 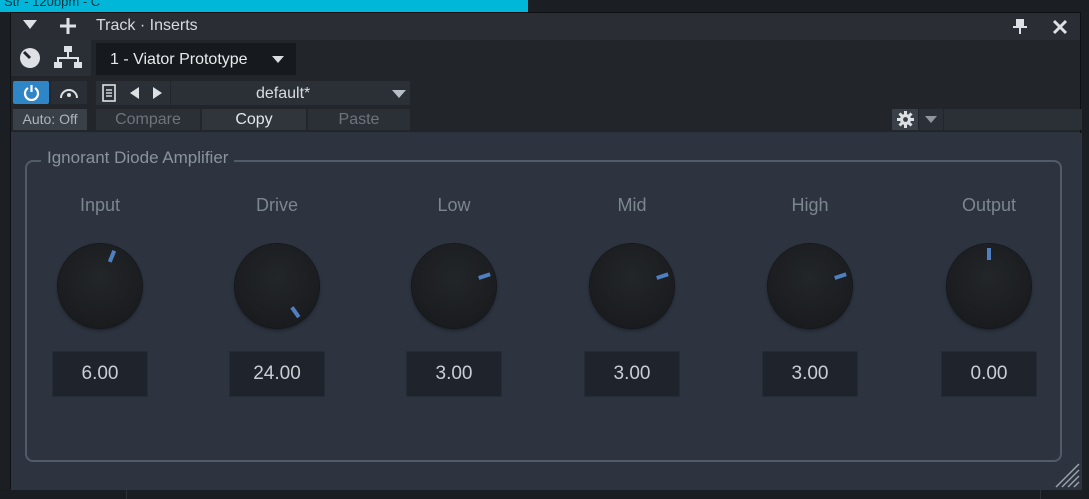 I want to click on plugin-name: 1 - Viator Prototype, so click(x=179, y=59).